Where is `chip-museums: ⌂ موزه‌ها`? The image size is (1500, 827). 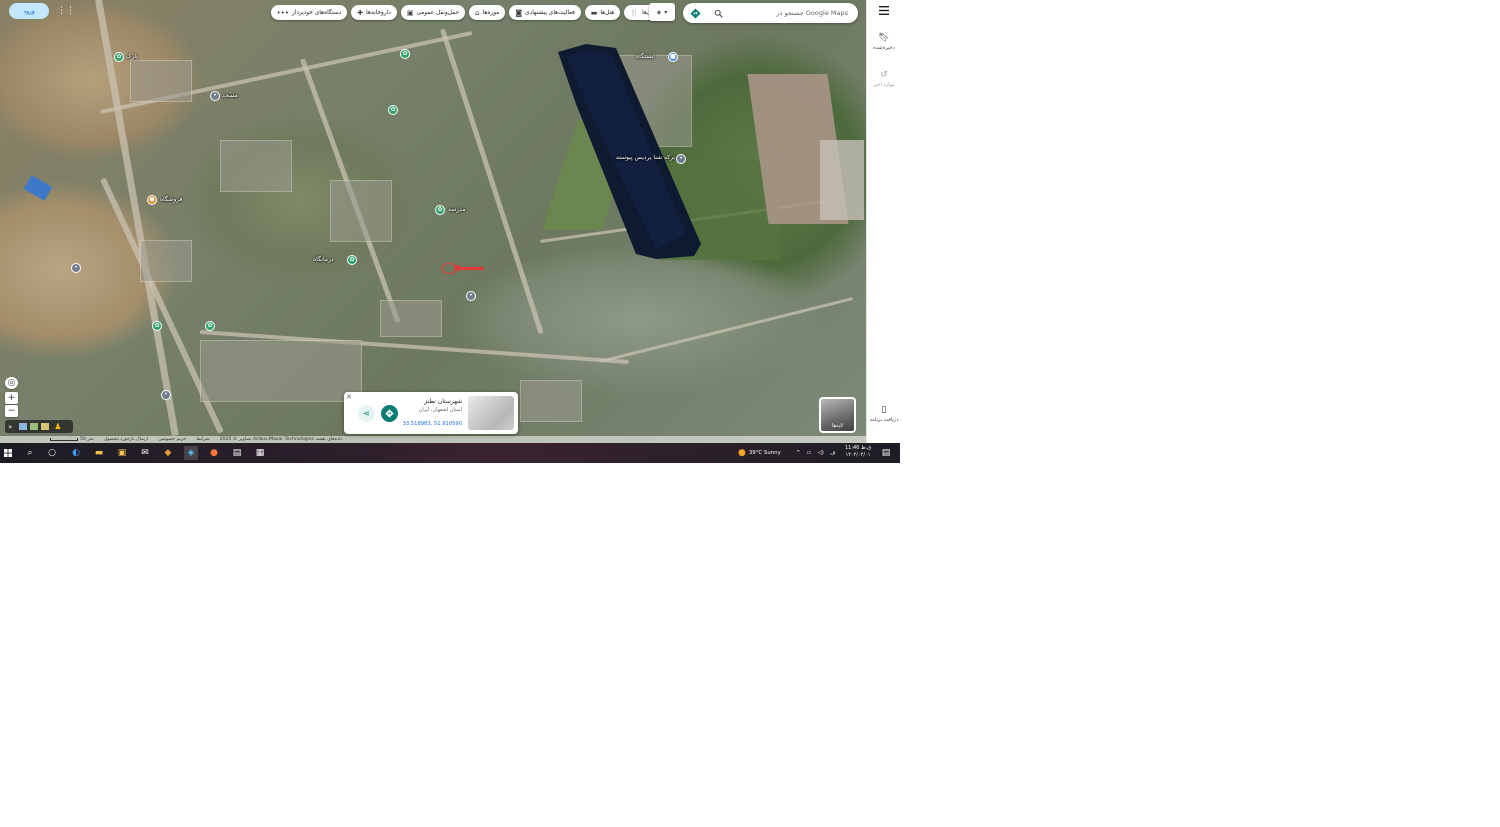 chip-museums: ⌂ موزه‌ها is located at coordinates (487, 12).